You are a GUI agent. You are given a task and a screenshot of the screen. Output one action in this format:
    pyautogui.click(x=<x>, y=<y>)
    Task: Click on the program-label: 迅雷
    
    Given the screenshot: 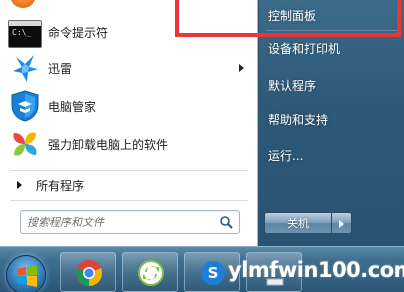 What is the action you would take?
    pyautogui.click(x=60, y=68)
    